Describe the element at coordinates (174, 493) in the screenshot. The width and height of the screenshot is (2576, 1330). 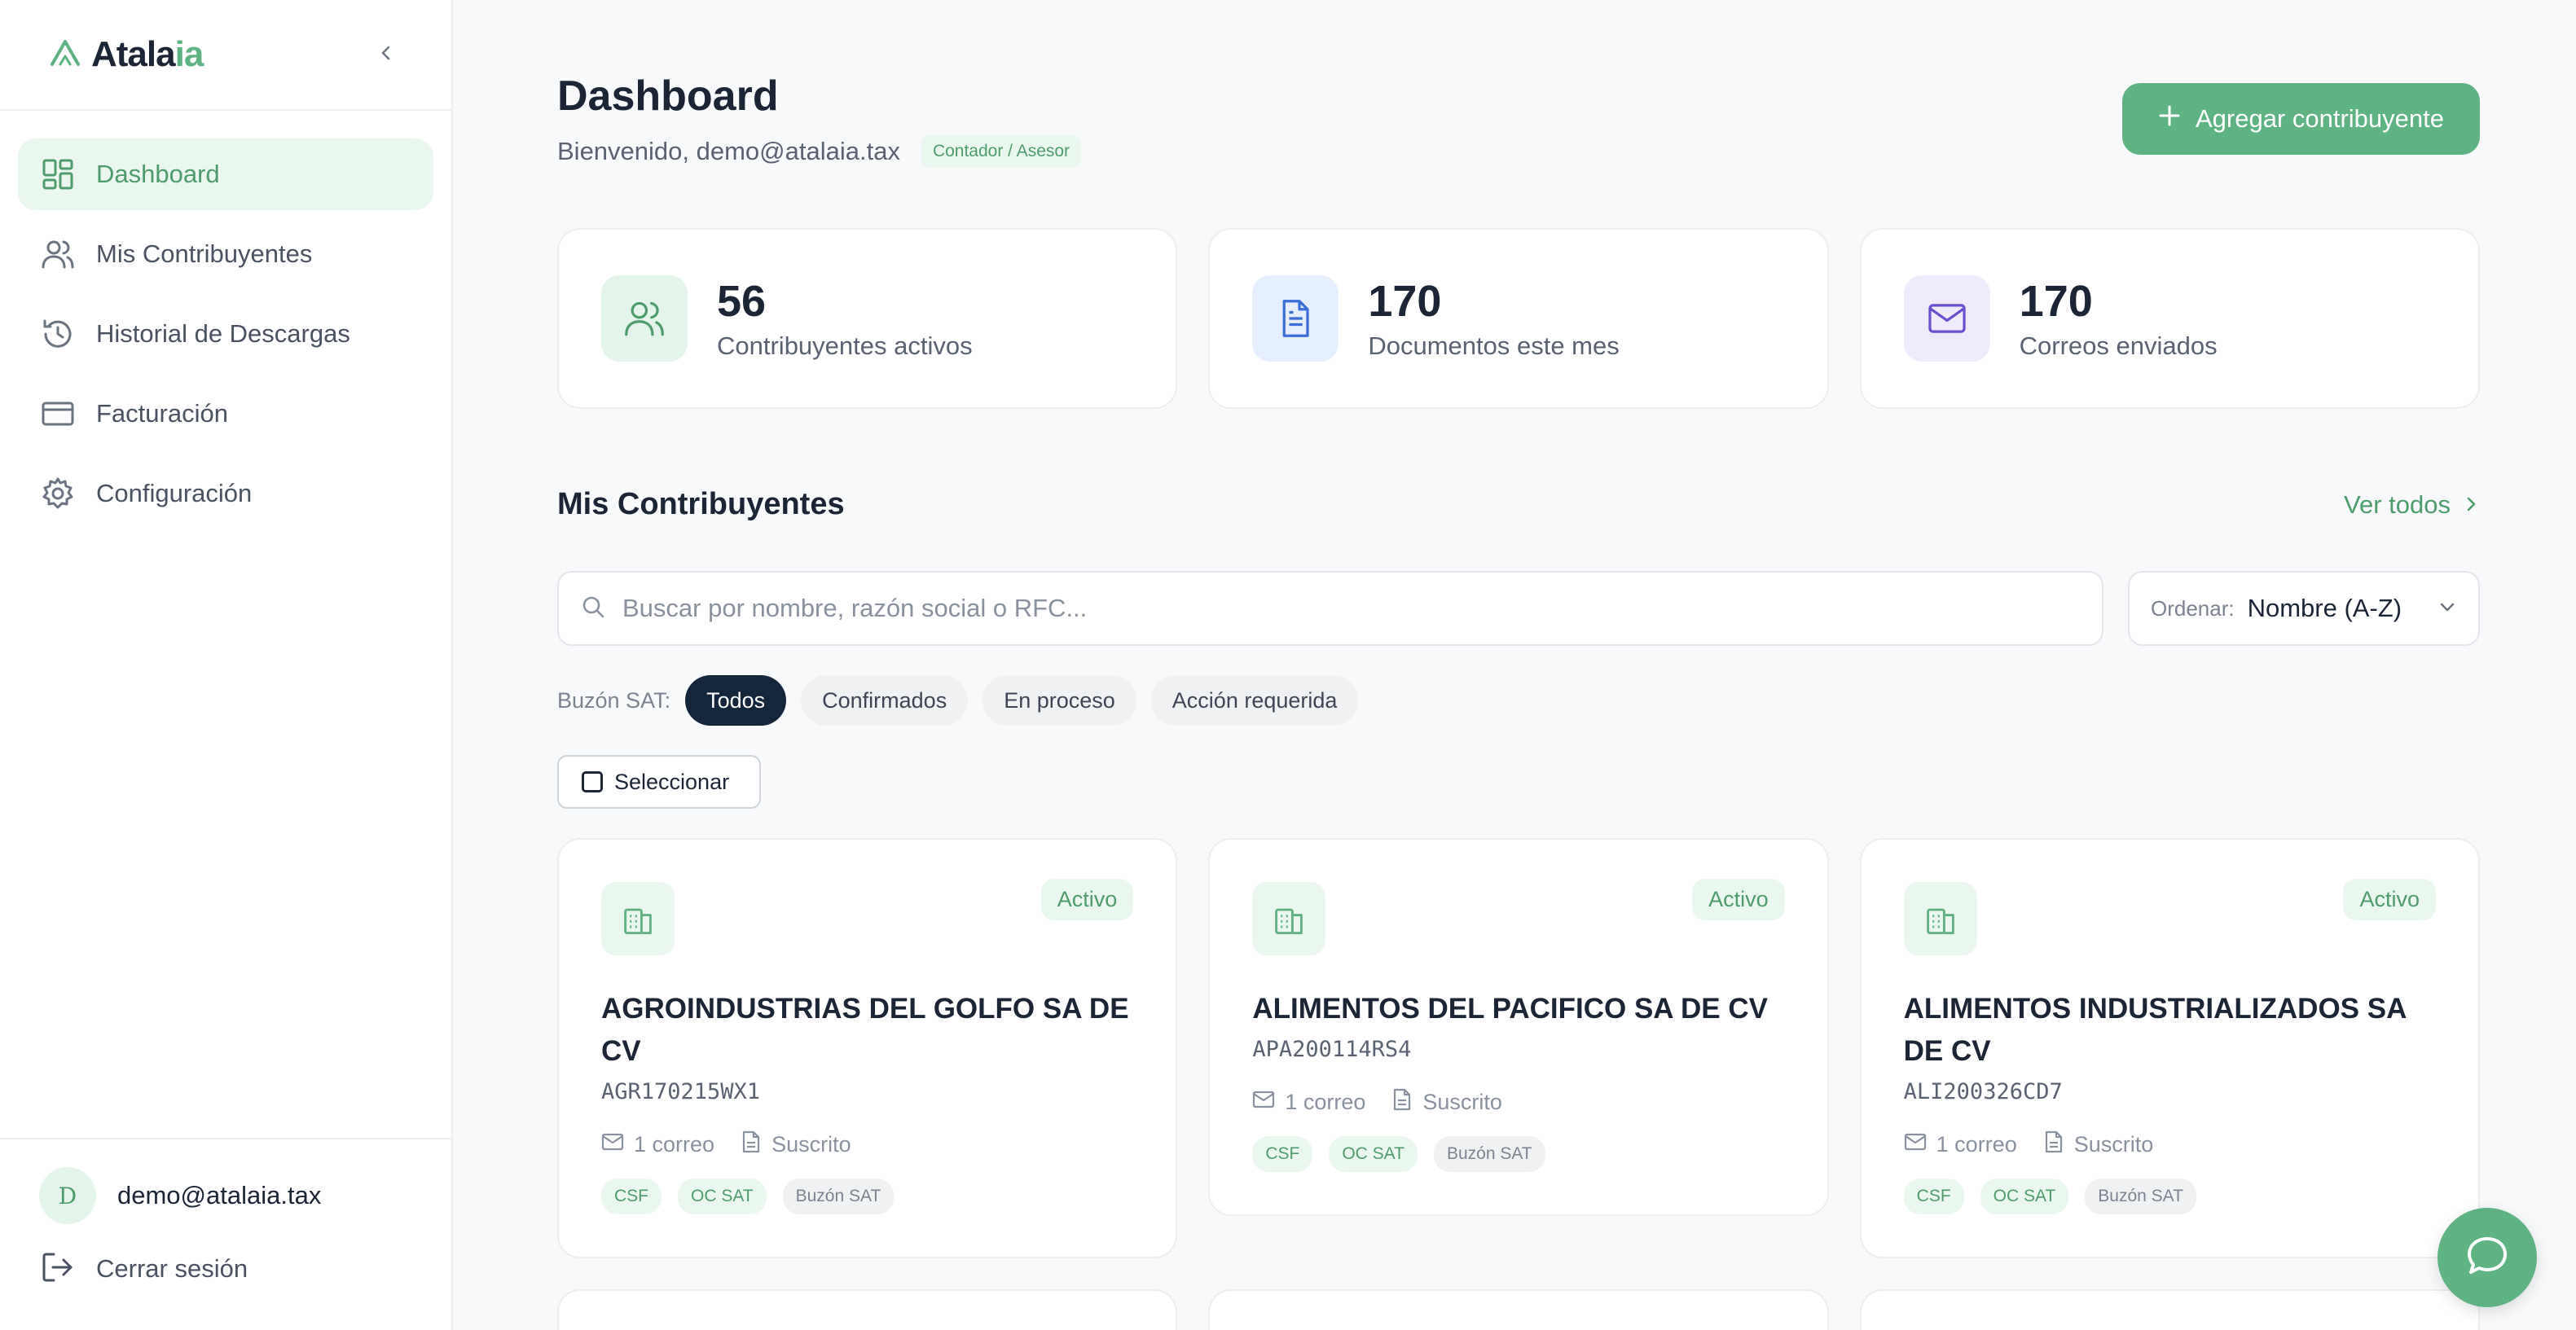
I see `sidebar-item-label: Configuración` at that location.